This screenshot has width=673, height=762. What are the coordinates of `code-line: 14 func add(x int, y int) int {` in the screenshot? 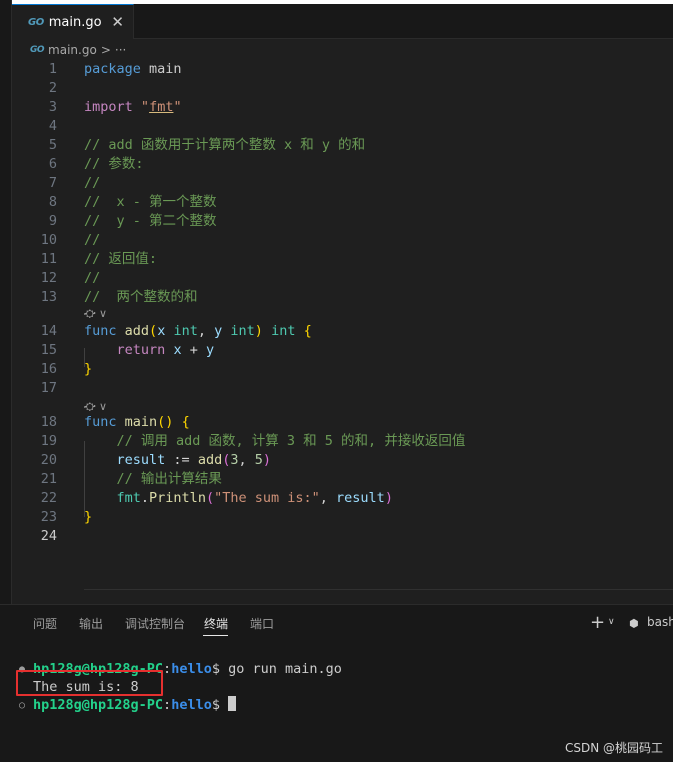 It's located at (342, 331).